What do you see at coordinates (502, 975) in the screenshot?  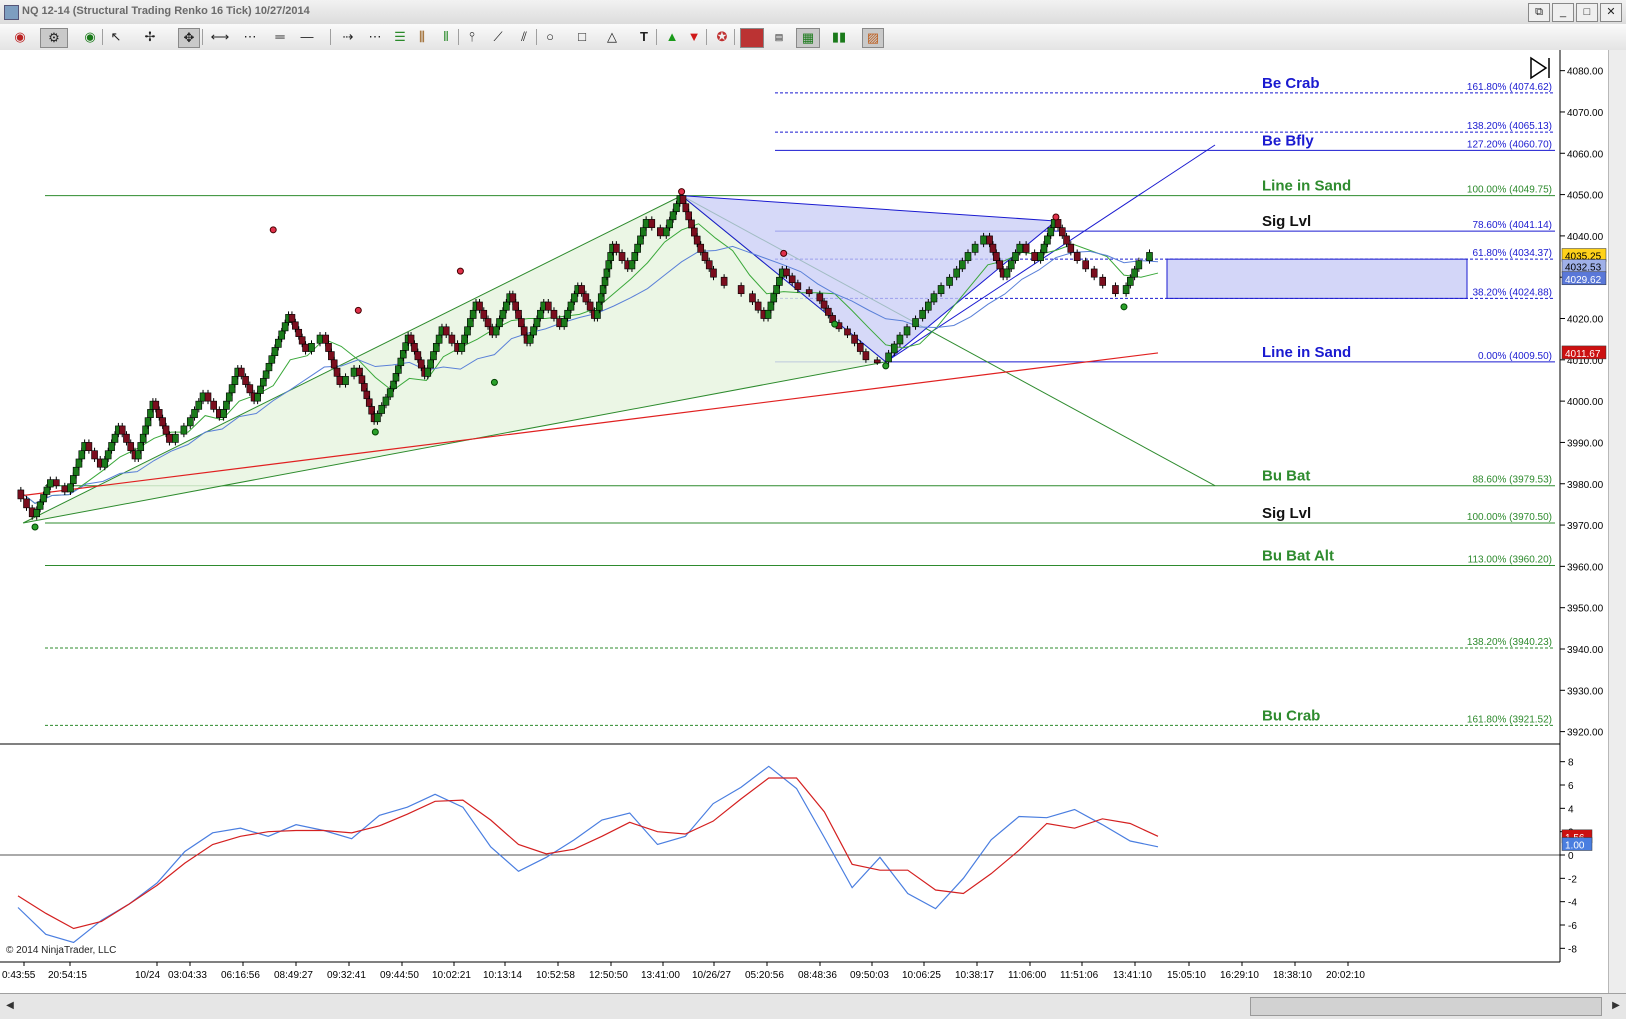 I see `x-tick-label: 10:13:14` at bounding box center [502, 975].